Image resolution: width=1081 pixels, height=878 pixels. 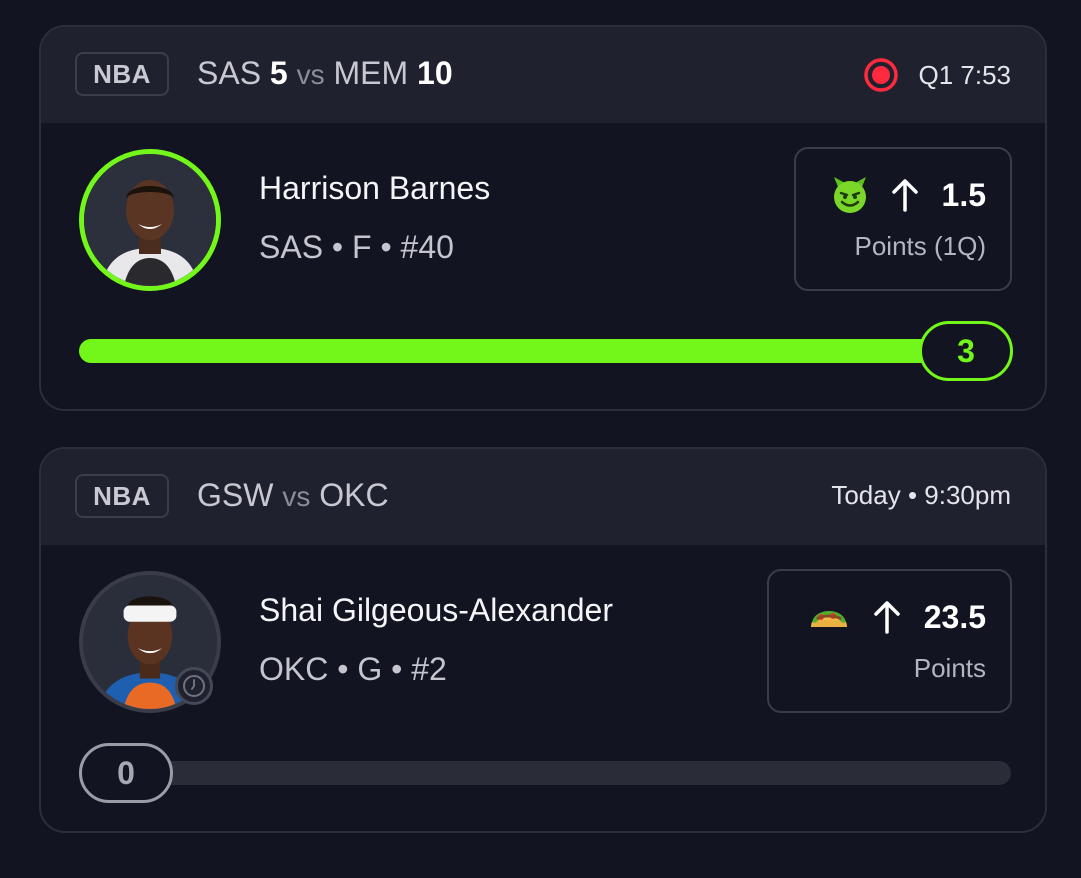 What do you see at coordinates (543, 75) in the screenshot?
I see `game-header: NBA SAS 5 vs MEM 10 Q1 7:53` at bounding box center [543, 75].